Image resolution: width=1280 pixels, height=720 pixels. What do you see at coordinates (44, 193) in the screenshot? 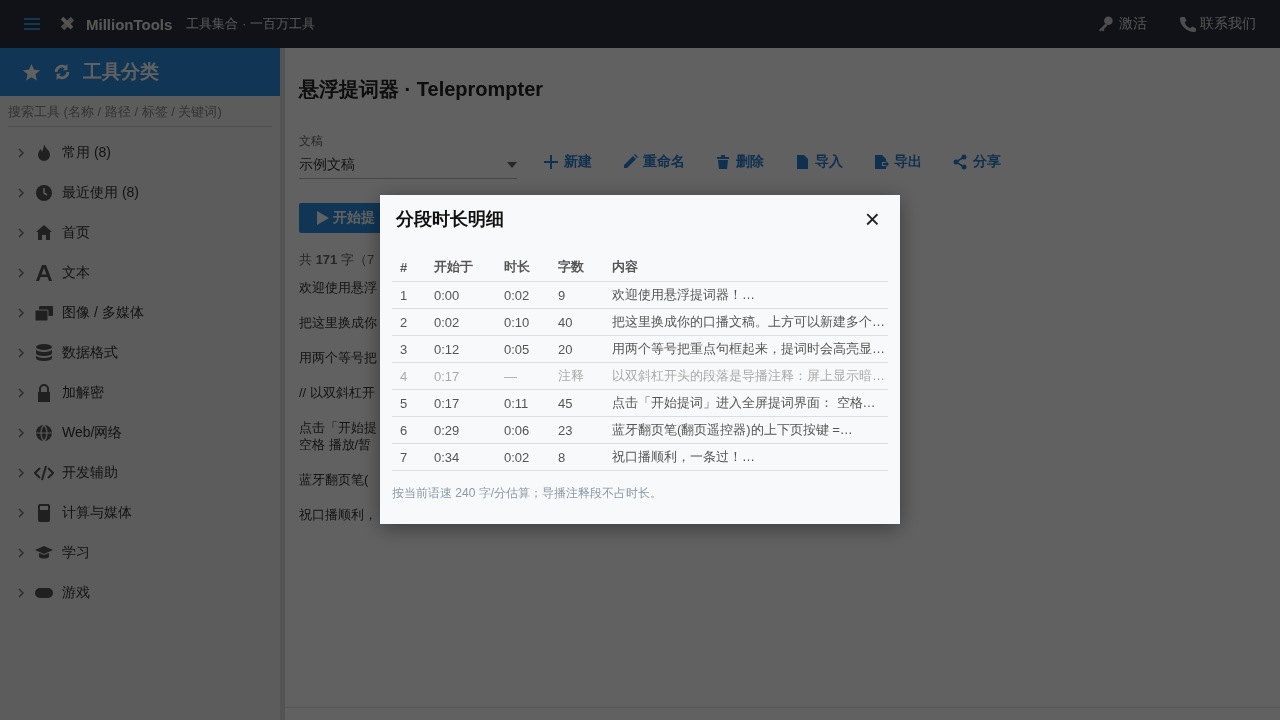
I see `clock-icon` at bounding box center [44, 193].